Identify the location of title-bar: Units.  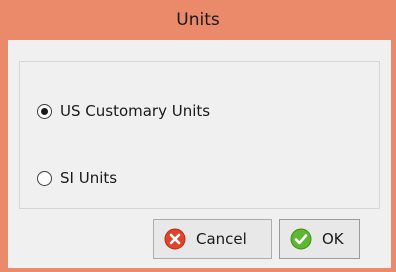
(198, 20).